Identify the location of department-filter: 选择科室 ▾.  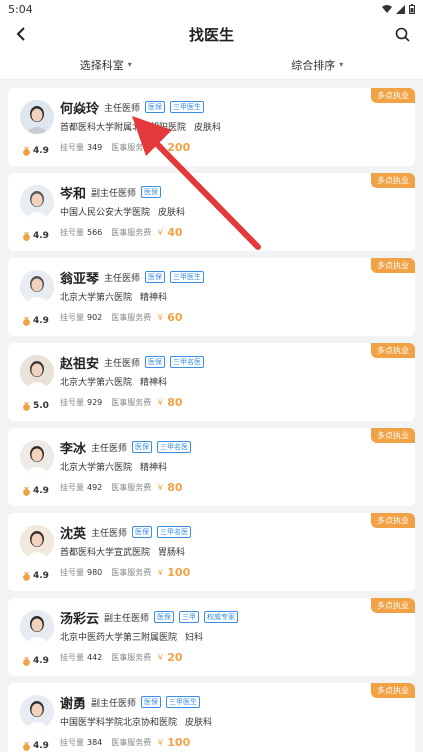
(106, 65).